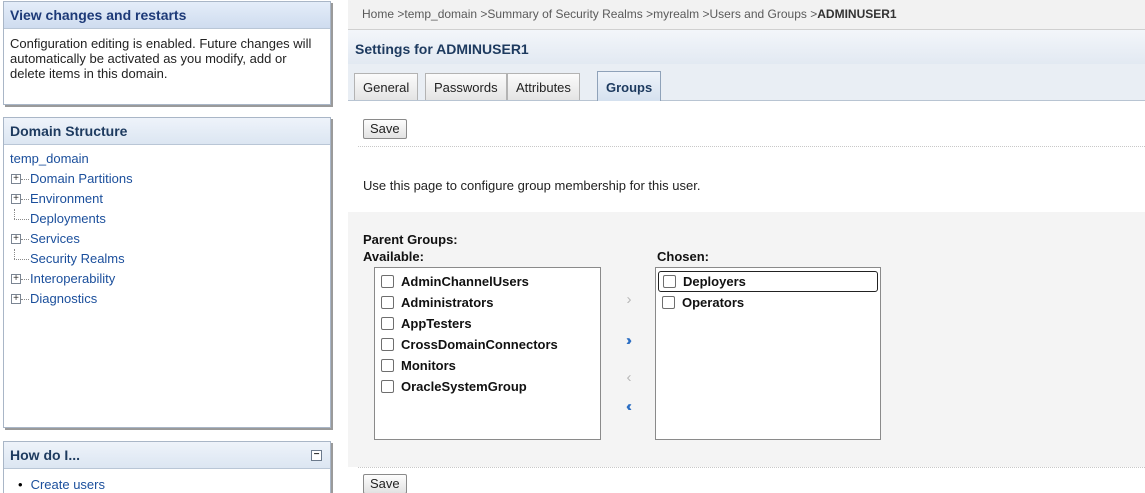 This screenshot has width=1145, height=493. Describe the element at coordinates (410, 239) in the screenshot. I see `parent-groups-label: Parent Groups:` at that location.